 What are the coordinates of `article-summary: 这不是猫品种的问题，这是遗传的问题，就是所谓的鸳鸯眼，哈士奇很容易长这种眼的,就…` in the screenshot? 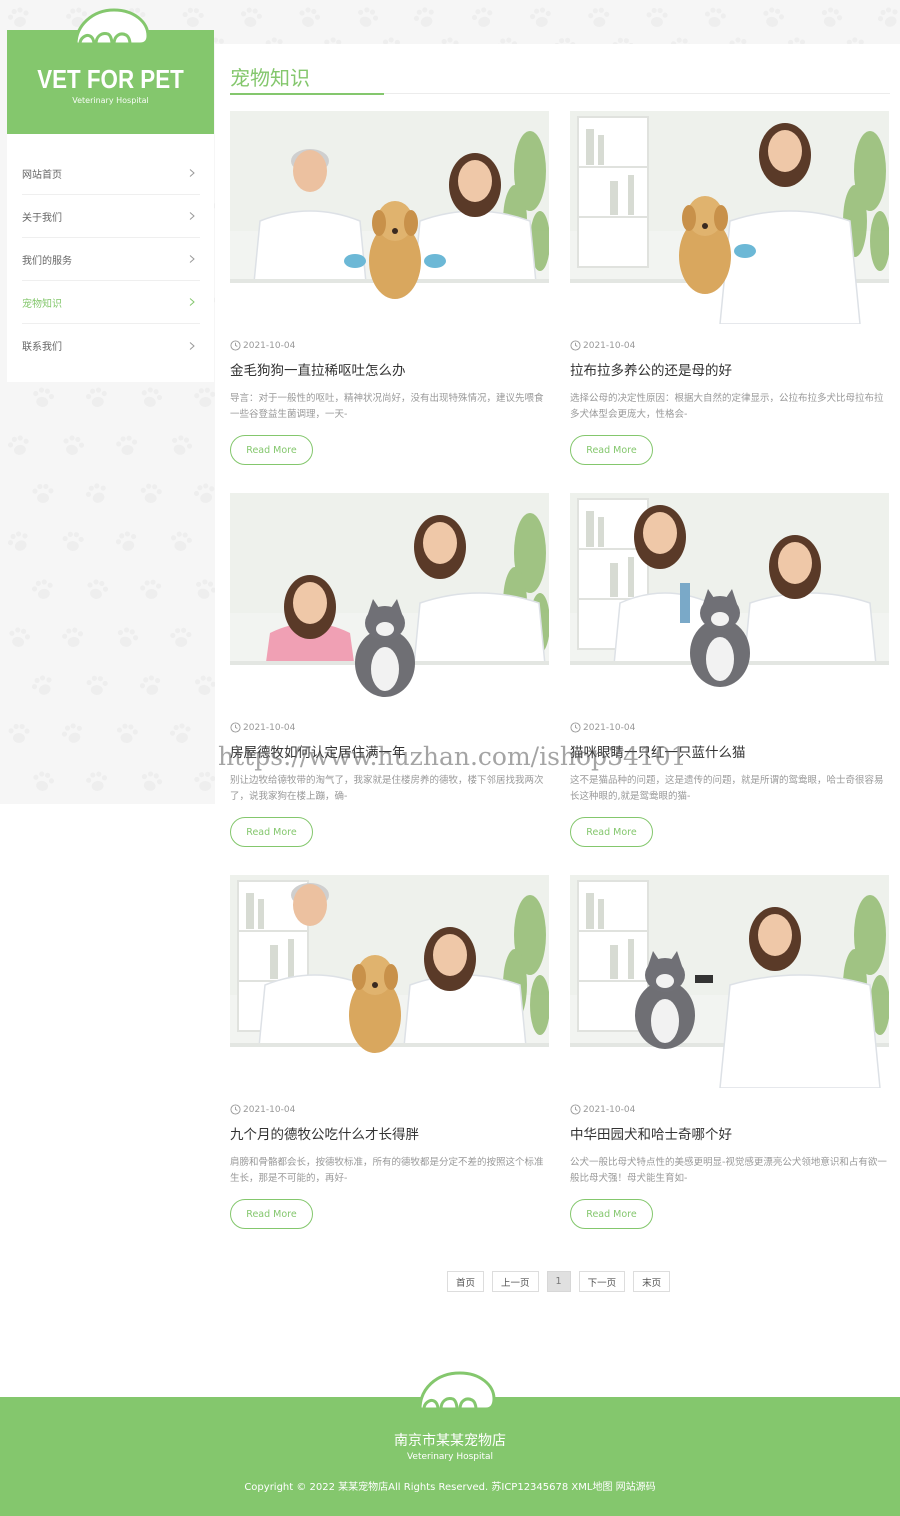 It's located at (727, 788).